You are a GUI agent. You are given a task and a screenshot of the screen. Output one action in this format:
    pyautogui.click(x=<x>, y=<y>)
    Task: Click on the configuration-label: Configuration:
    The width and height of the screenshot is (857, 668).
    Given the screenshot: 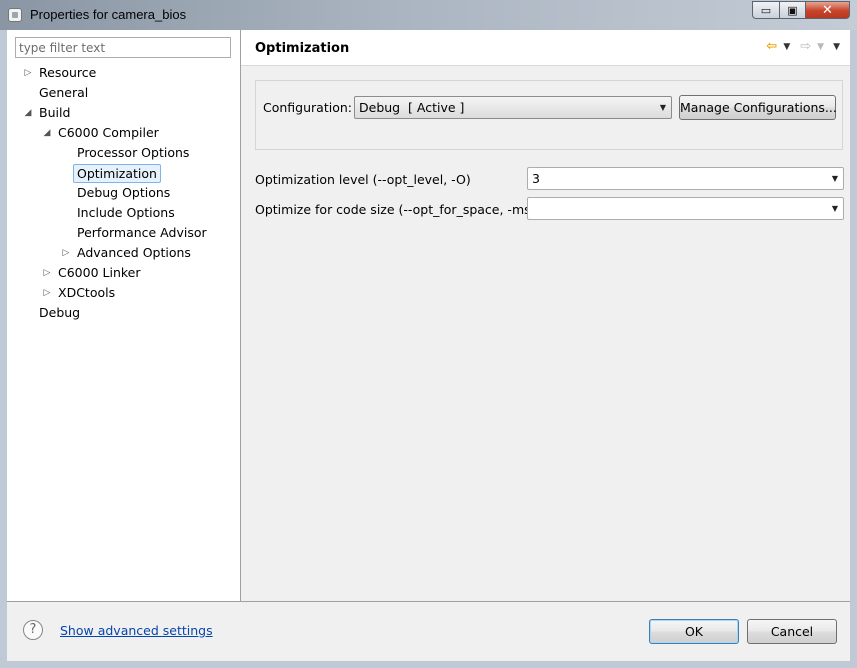 What is the action you would take?
    pyautogui.click(x=307, y=107)
    